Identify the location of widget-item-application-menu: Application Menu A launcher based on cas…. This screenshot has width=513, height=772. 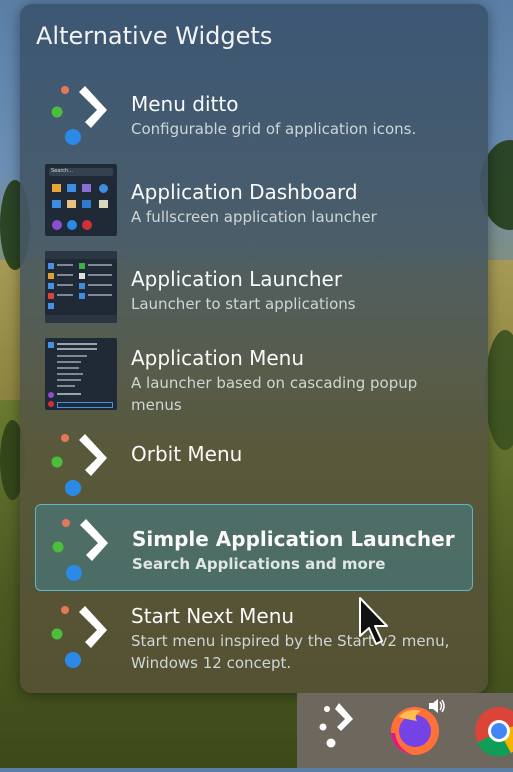
(254, 380).